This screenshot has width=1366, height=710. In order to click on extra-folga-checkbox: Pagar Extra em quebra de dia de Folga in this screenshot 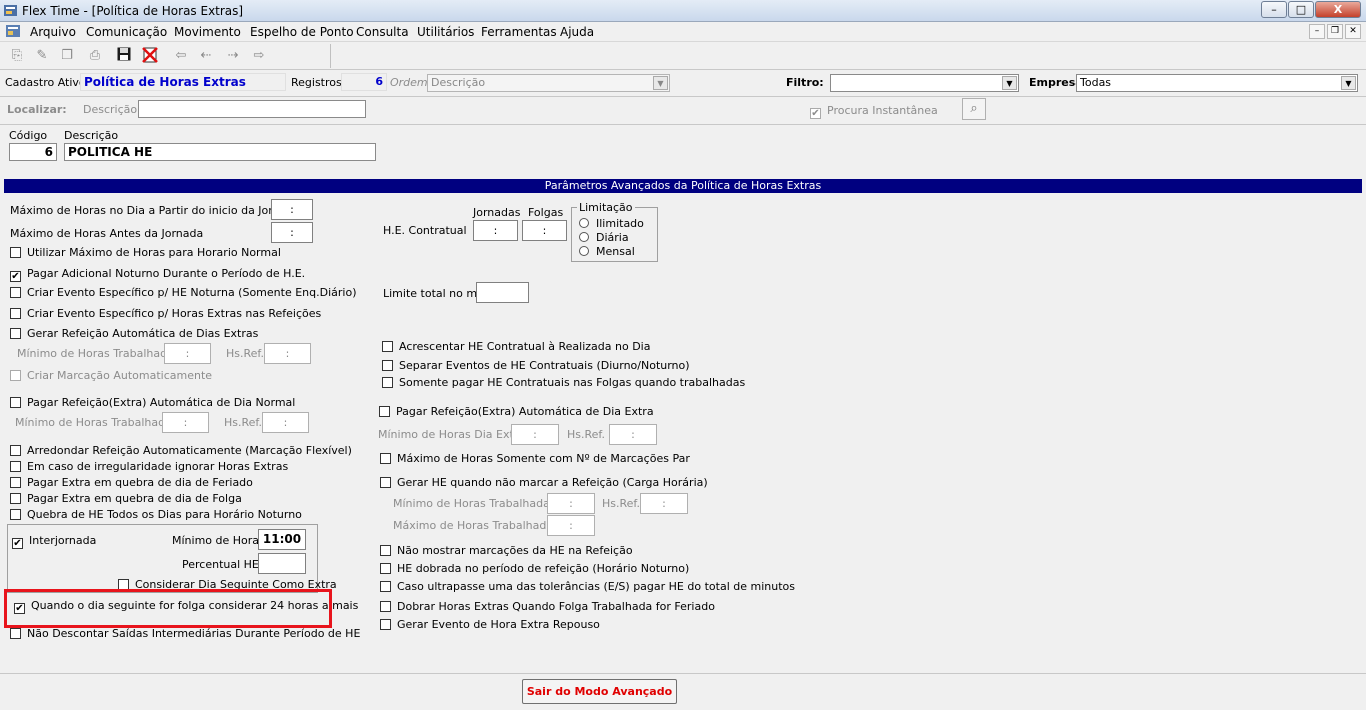, I will do `click(126, 499)`.